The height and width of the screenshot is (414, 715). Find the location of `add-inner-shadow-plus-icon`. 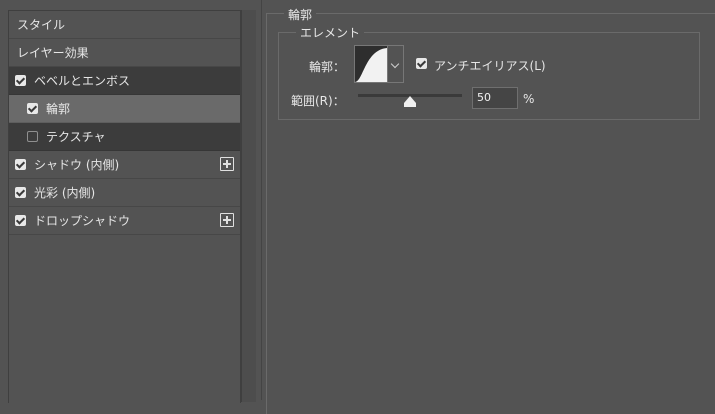

add-inner-shadow-plus-icon is located at coordinates (227, 164).